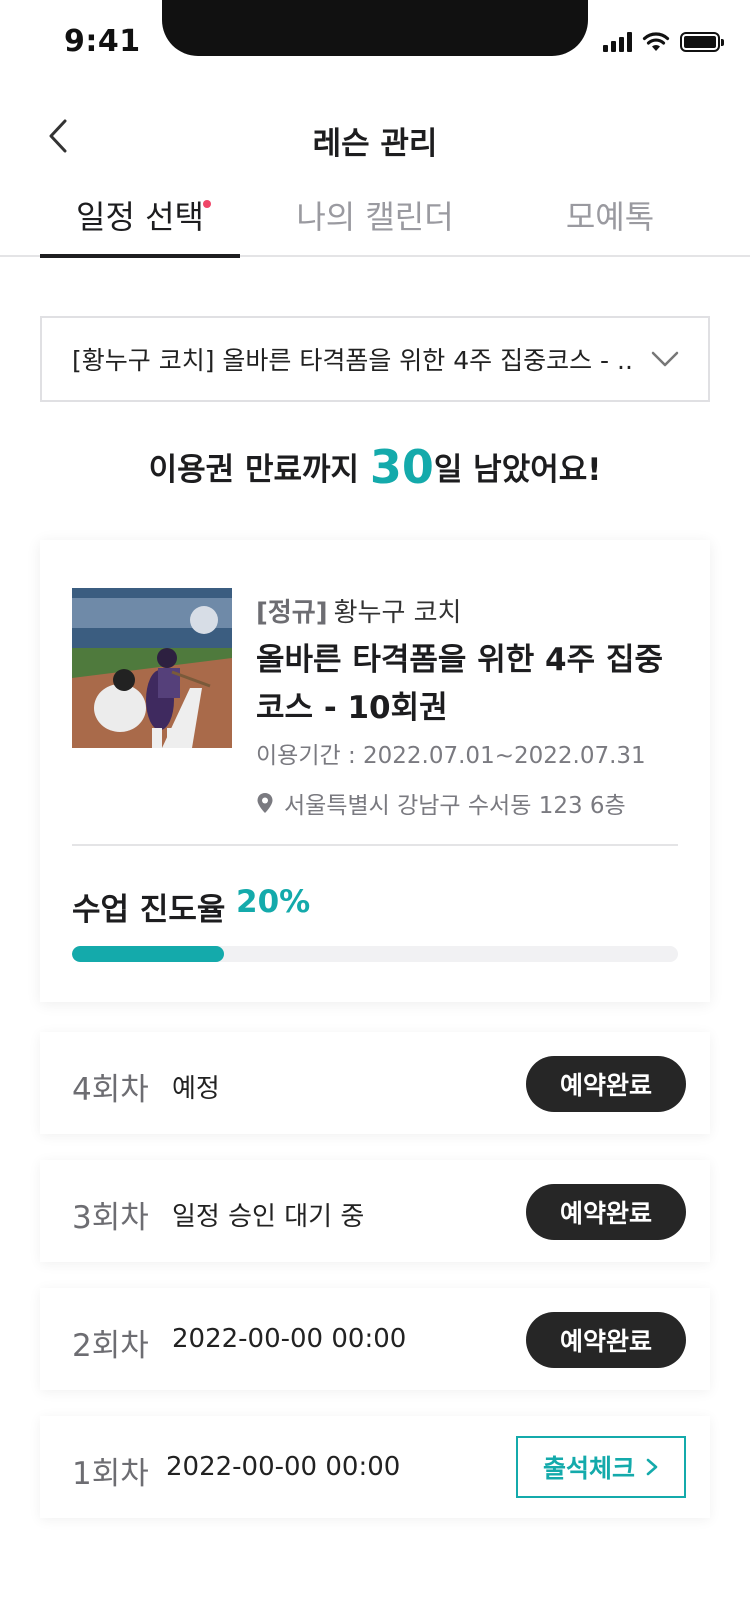 The image size is (750, 1624). What do you see at coordinates (149, 910) in the screenshot?
I see `progress-label: 수업 진도율` at bounding box center [149, 910].